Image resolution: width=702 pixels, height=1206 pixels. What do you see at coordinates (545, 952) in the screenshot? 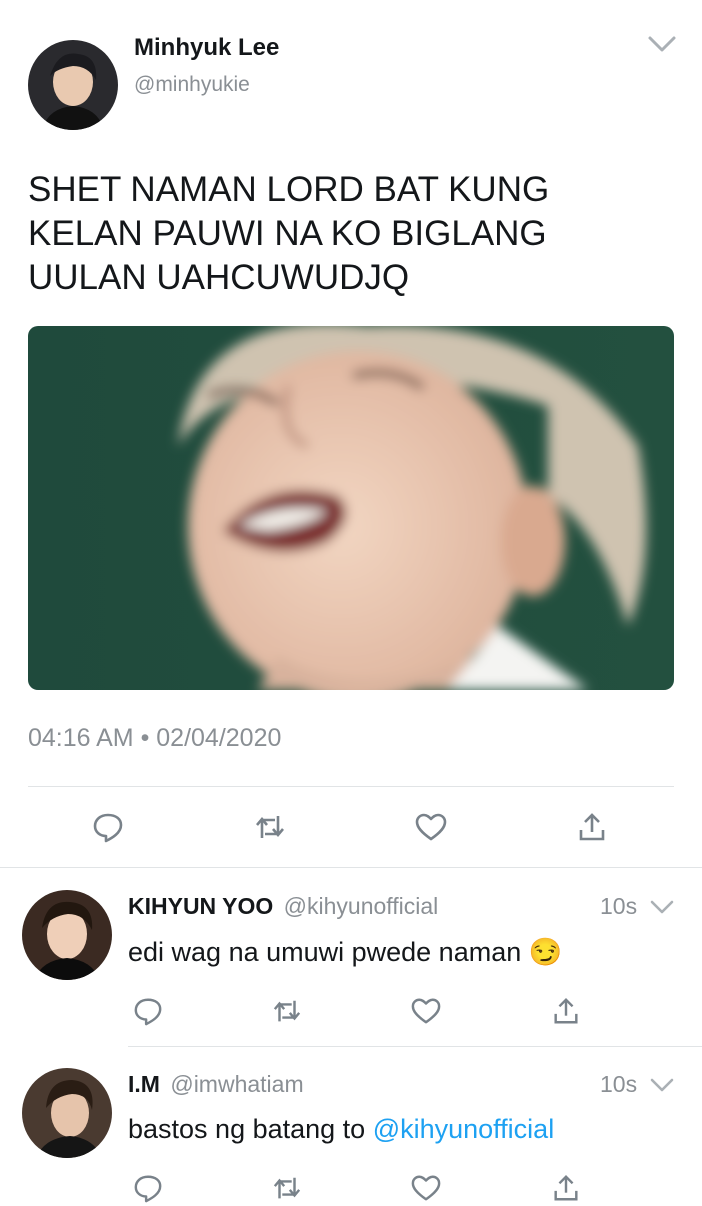
I see `smirk-emoji: 😏` at bounding box center [545, 952].